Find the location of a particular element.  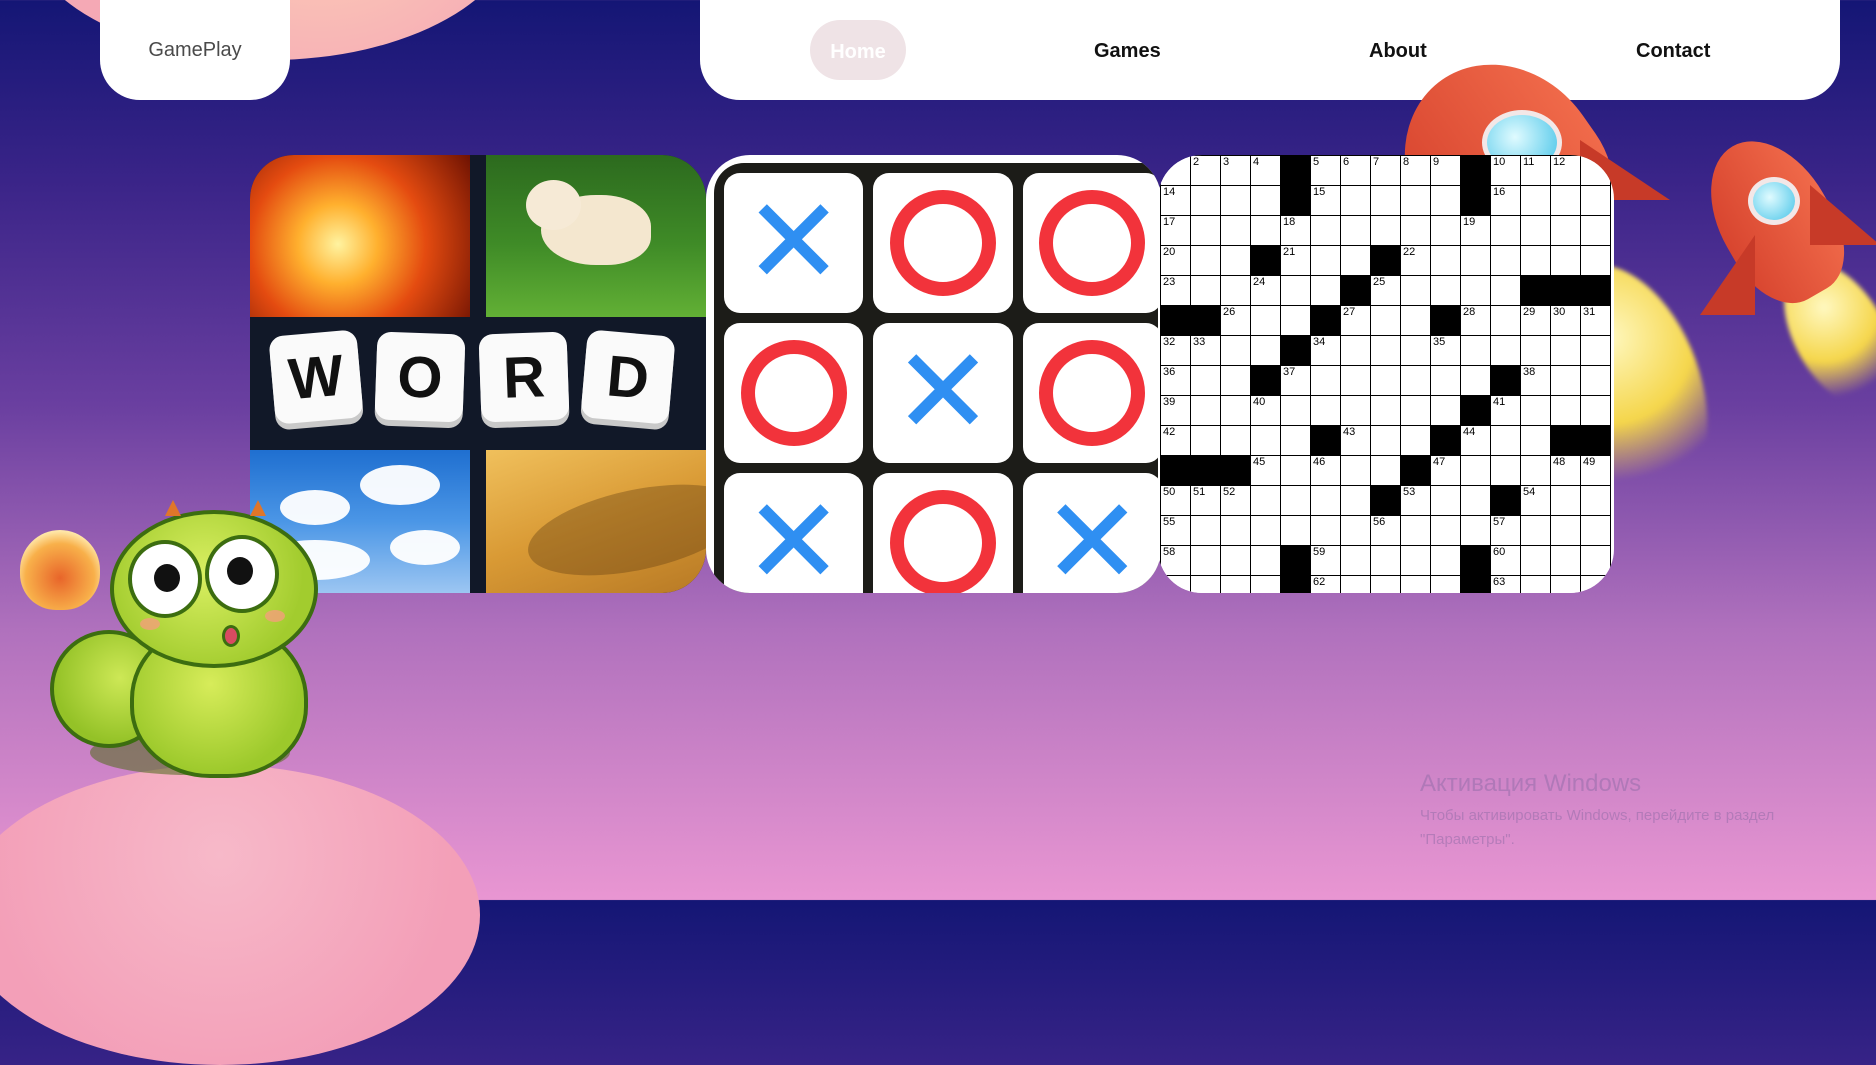

x-mark-icon: ✕ is located at coordinates (1092, 533).